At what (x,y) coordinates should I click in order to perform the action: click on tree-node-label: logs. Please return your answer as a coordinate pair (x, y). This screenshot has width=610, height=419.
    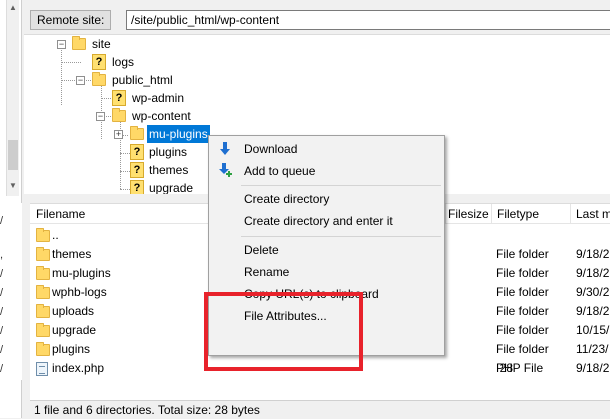
    Looking at the image, I should click on (123, 62).